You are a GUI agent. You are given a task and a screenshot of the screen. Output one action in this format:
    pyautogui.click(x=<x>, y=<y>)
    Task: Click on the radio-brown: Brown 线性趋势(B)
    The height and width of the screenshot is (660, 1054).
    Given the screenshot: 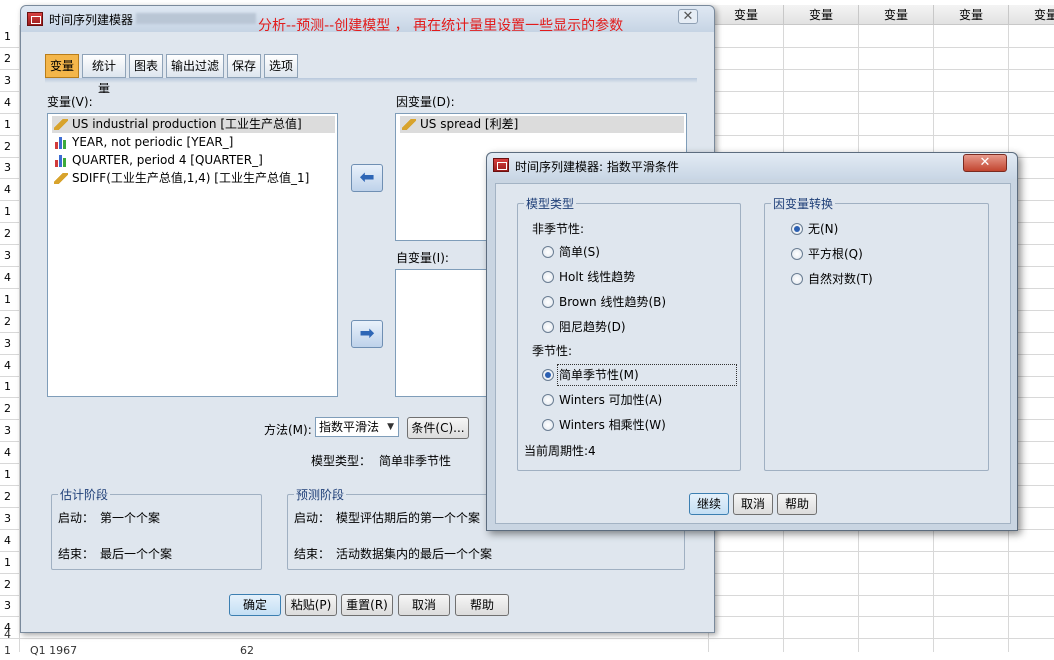 What is the action you would take?
    pyautogui.click(x=604, y=302)
    